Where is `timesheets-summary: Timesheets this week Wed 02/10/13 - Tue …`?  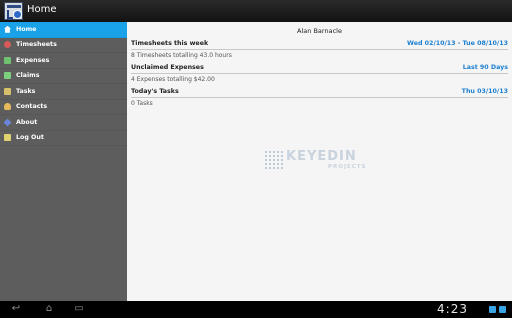 timesheets-summary: Timesheets this week Wed 02/10/13 - Tue … is located at coordinates (319, 49).